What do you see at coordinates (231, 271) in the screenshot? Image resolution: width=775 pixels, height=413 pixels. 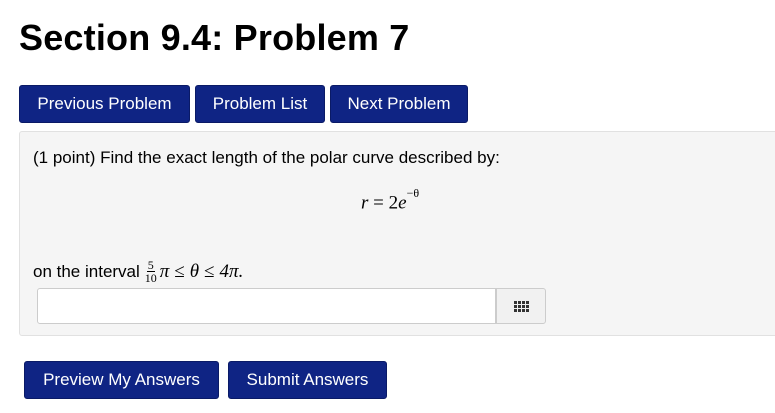 I see `interval-upper: 4π.` at bounding box center [231, 271].